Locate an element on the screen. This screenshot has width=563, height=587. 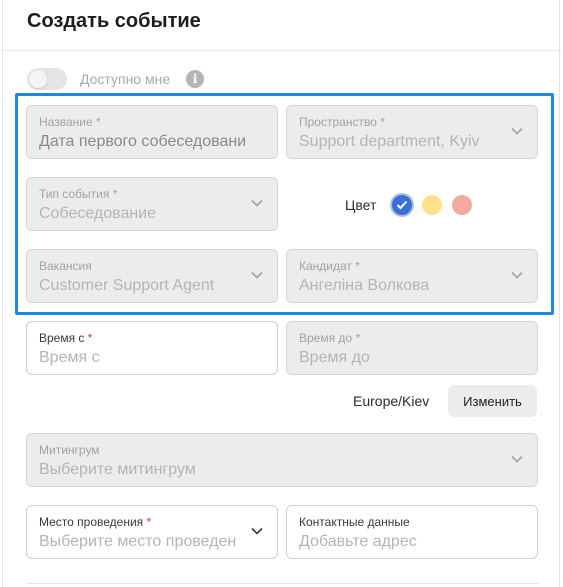
space-select: Пространство * Support department, Kyiv is located at coordinates (412, 132).